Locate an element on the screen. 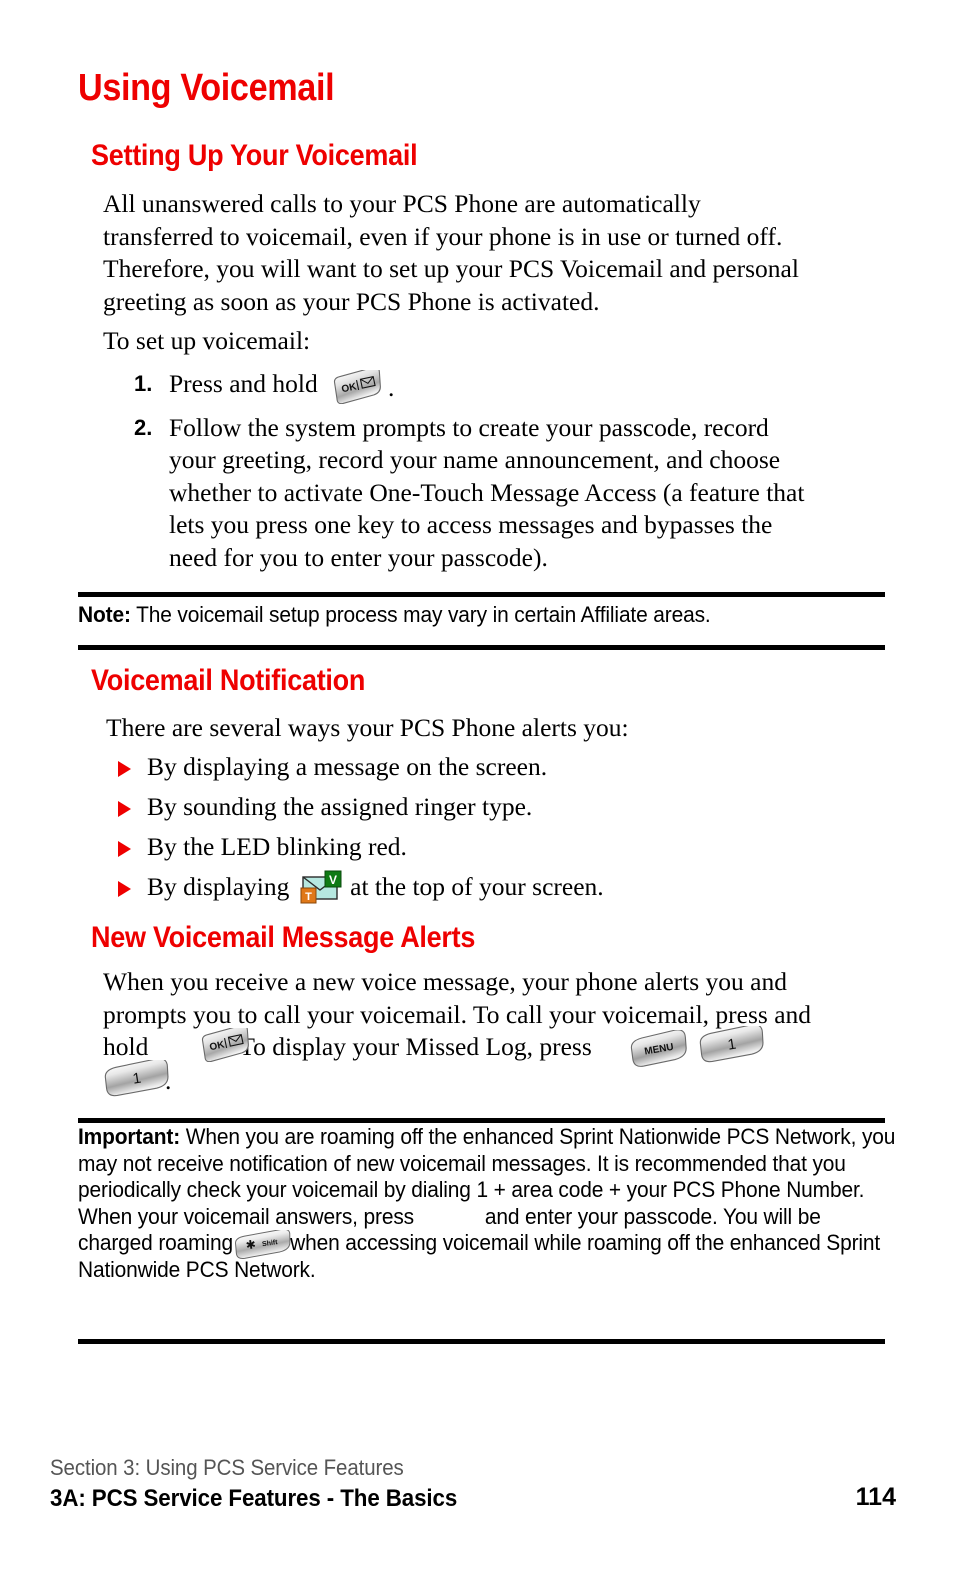 The image size is (954, 1590). footer-page-number: 114 is located at coordinates (875, 1497).